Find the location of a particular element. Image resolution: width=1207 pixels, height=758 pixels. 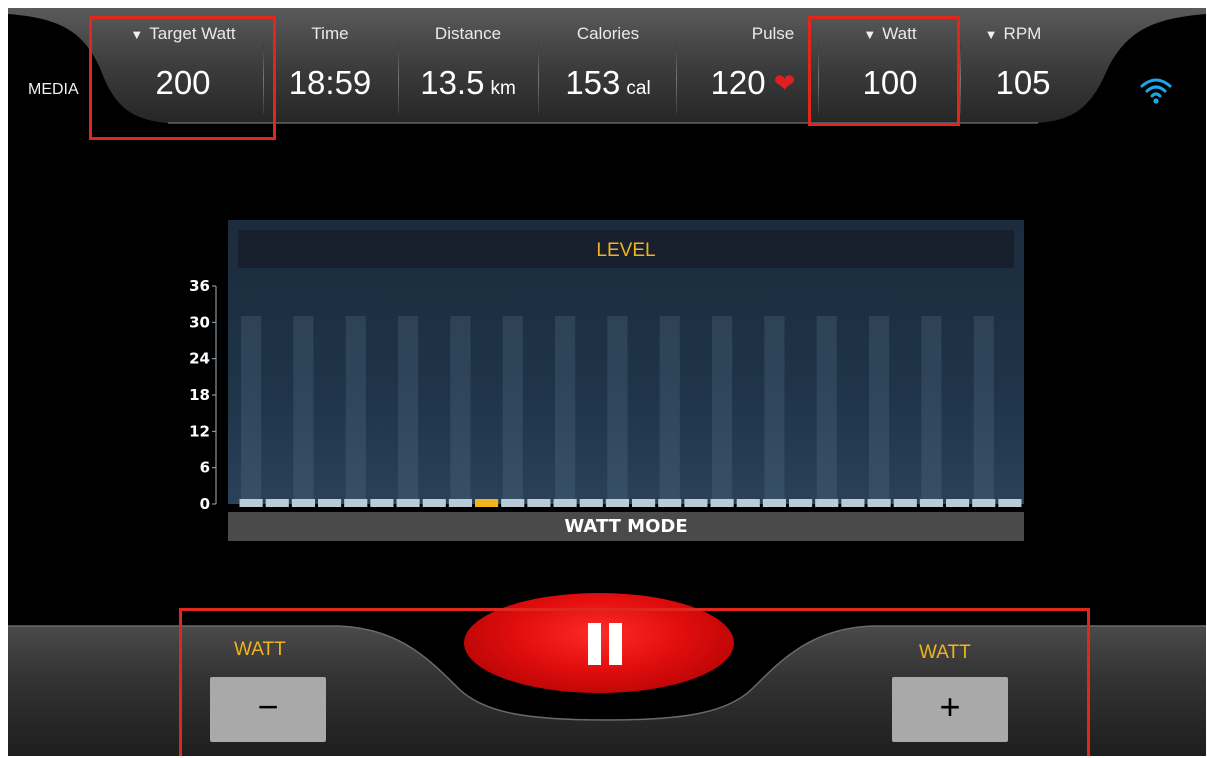

watt-highlight is located at coordinates (884, 71).